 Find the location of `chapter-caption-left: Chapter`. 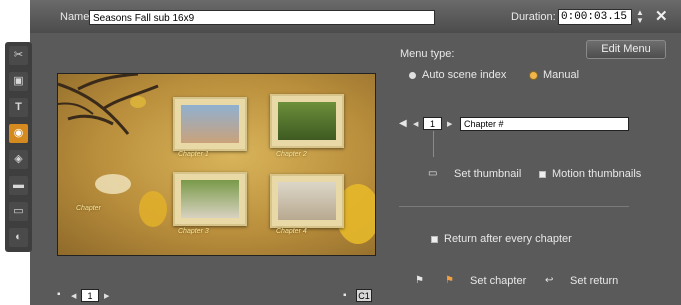

chapter-caption-left: Chapter is located at coordinates (88, 208).